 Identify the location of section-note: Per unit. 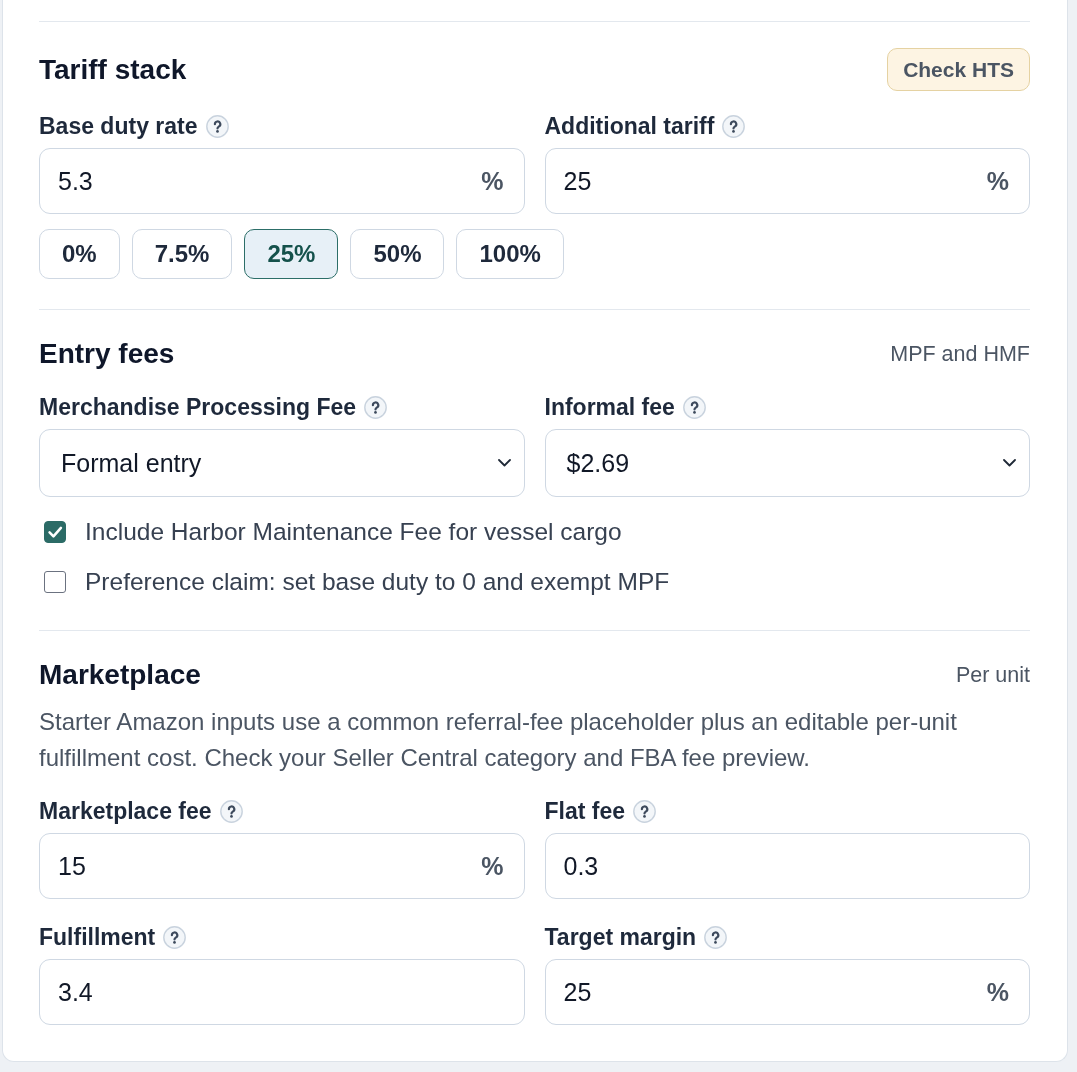
(992, 675).